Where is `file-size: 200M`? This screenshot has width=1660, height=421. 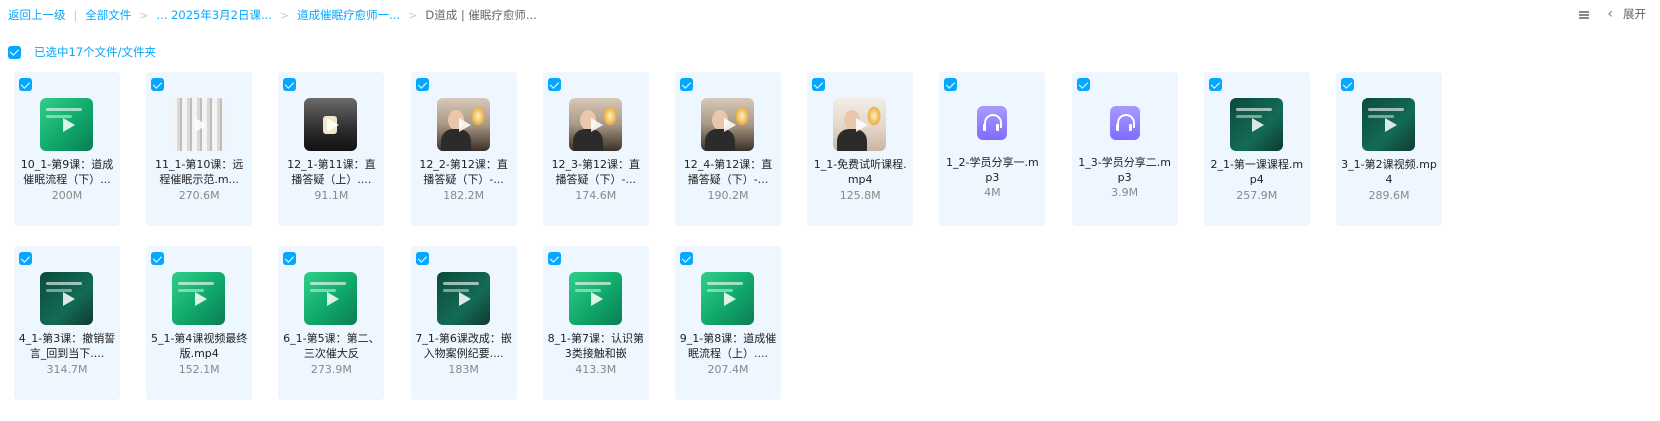 file-size: 200M is located at coordinates (67, 195).